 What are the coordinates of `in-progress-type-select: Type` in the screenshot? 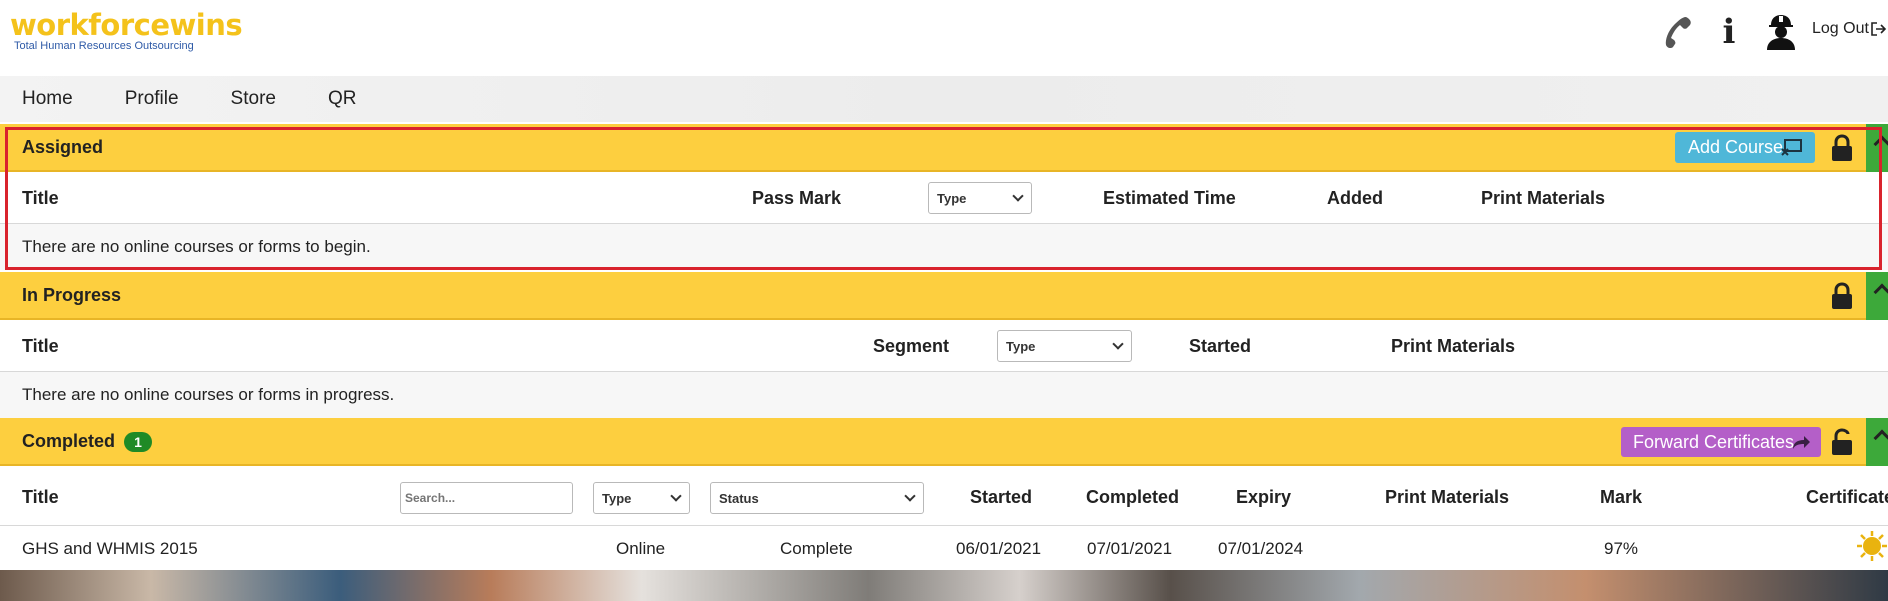 It's located at (1064, 346).